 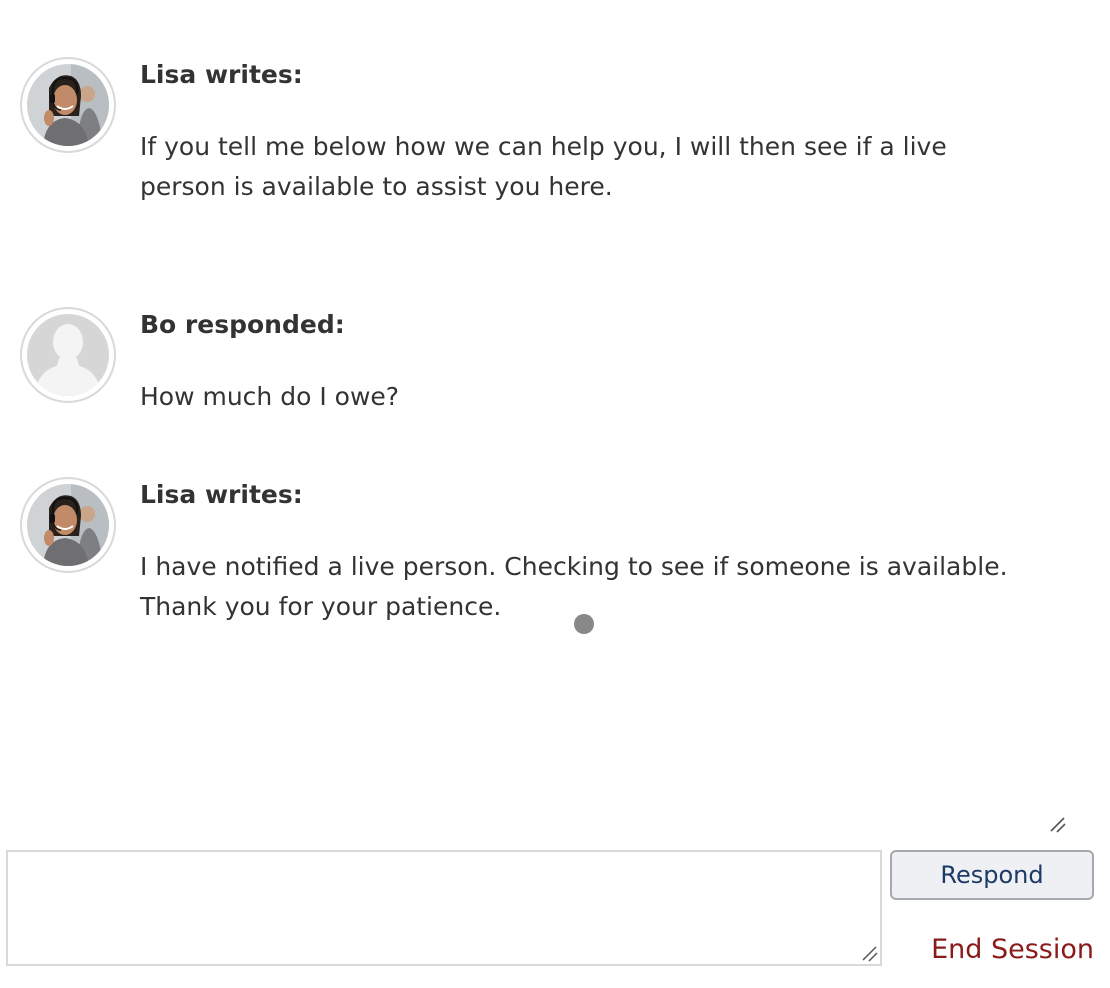 What do you see at coordinates (584, 624) in the screenshot?
I see `typing-dot-icon` at bounding box center [584, 624].